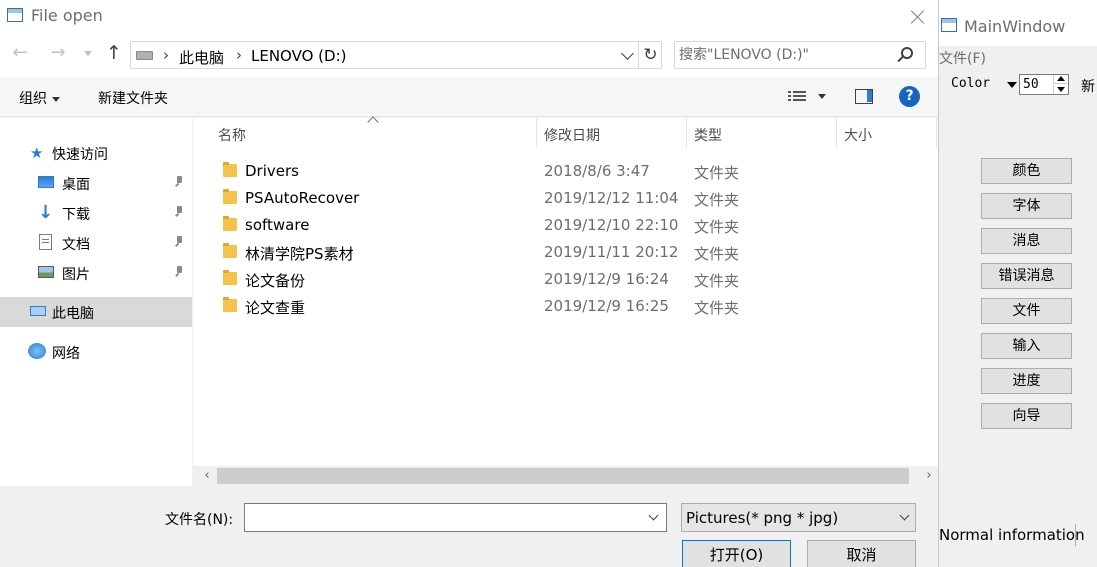 Image resolution: width=1097 pixels, height=567 pixels. What do you see at coordinates (936, 133) in the screenshot?
I see `column-separator` at bounding box center [936, 133].